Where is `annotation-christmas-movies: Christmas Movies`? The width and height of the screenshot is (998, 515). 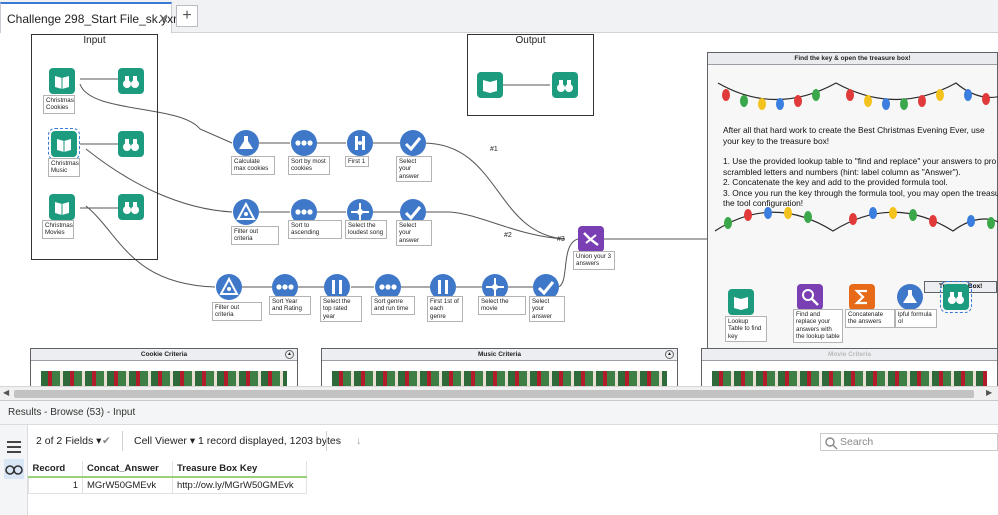
annotation-christmas-movies: Christmas Movies is located at coordinates (58, 229).